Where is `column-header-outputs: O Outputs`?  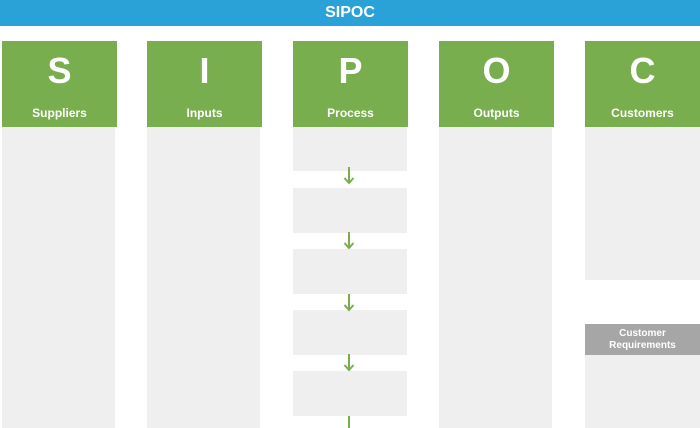
column-header-outputs: O Outputs is located at coordinates (496, 84).